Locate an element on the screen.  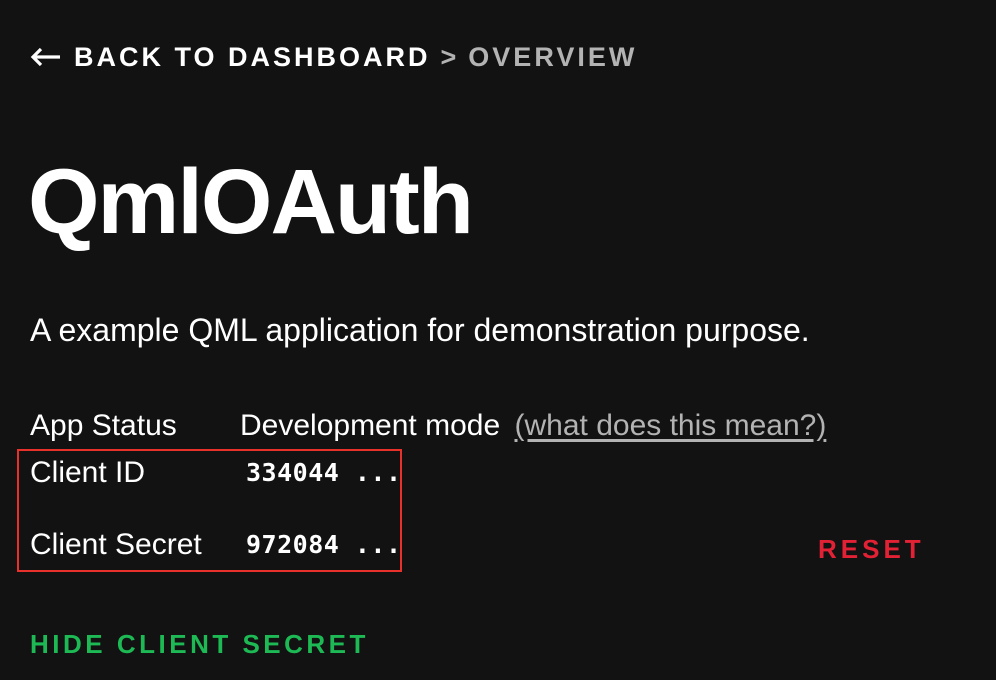
back-to-dashboard-link: Back to Dashboard is located at coordinates (230, 57).